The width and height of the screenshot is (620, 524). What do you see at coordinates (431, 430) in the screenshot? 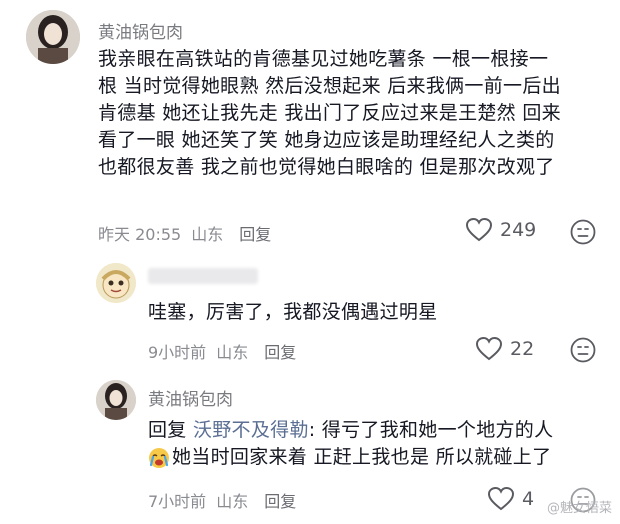
I see `comment-line-text: : 得亏了我和她一个地方的人` at bounding box center [431, 430].